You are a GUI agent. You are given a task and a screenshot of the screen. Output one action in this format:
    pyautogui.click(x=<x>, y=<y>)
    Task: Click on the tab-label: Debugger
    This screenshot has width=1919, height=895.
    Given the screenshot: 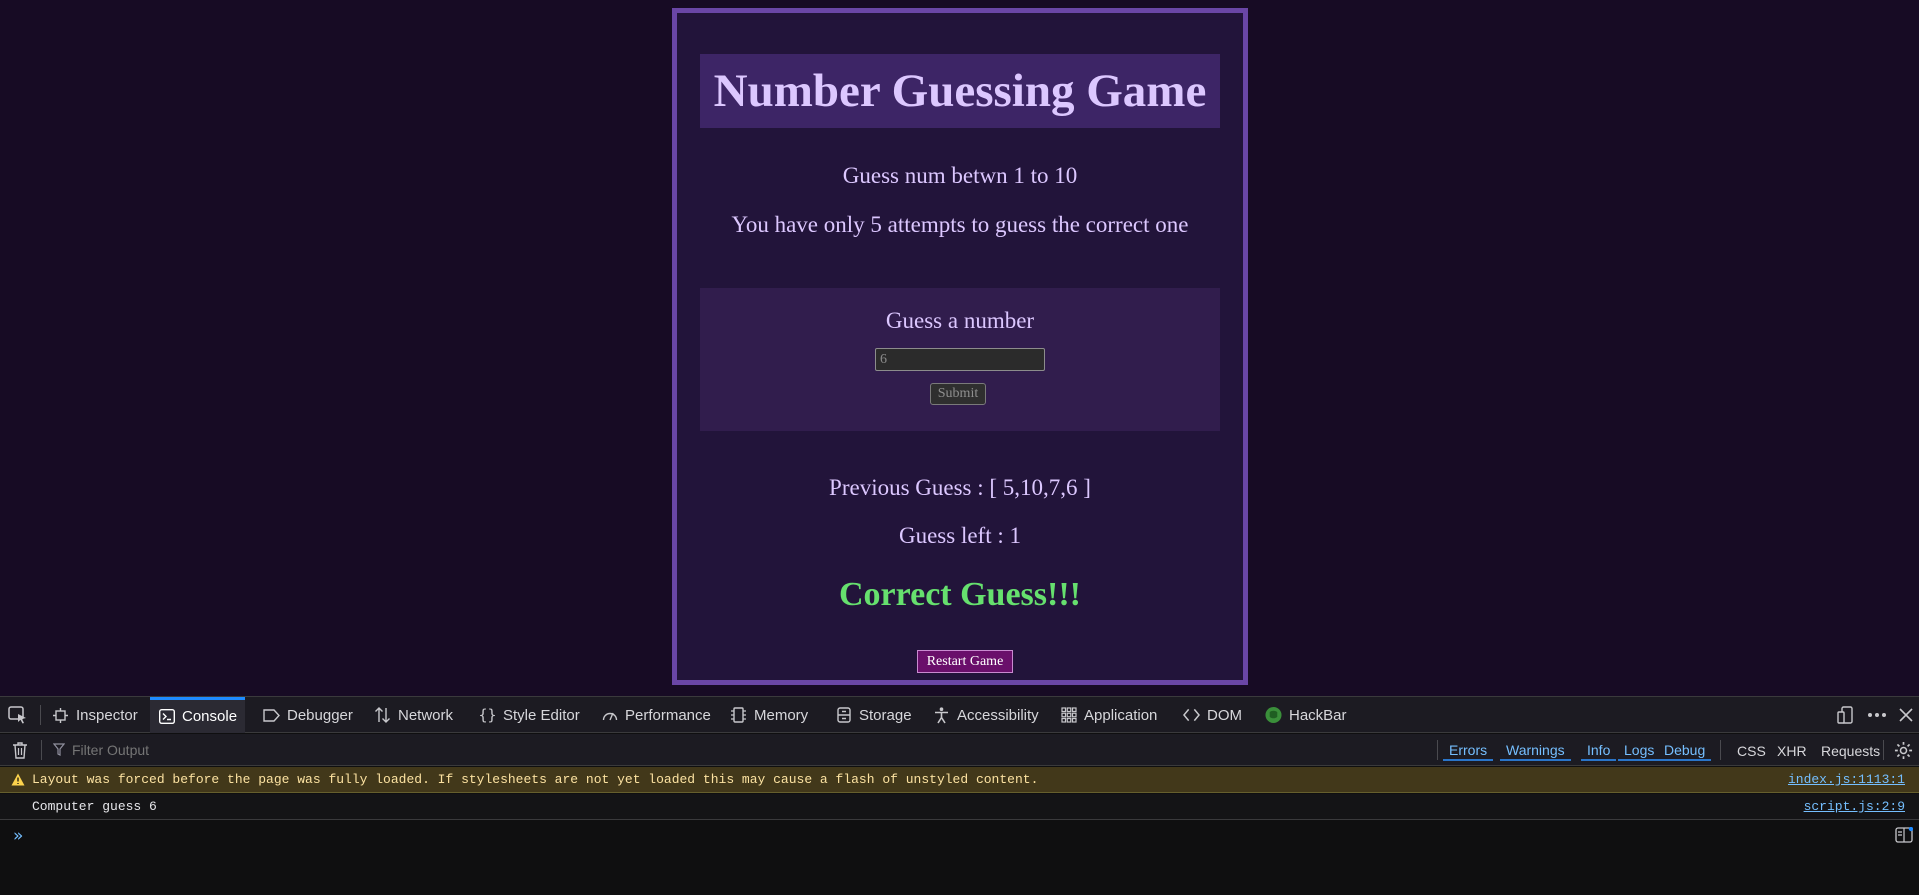 What is the action you would take?
    pyautogui.click(x=320, y=715)
    